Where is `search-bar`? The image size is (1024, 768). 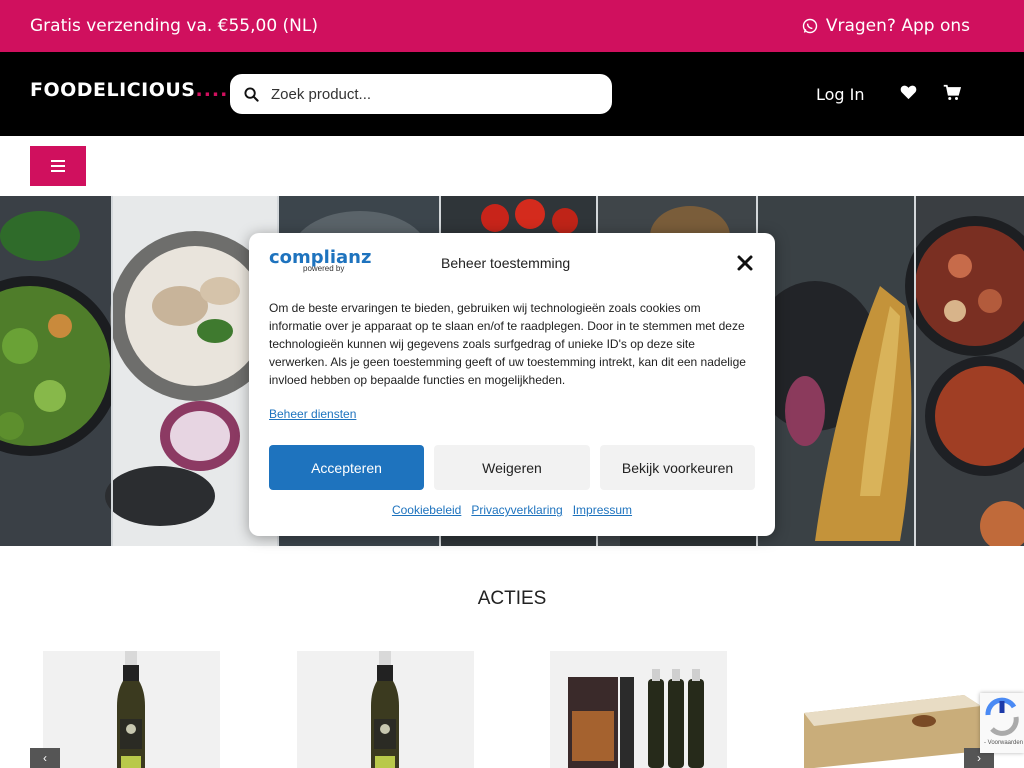 search-bar is located at coordinates (421, 94).